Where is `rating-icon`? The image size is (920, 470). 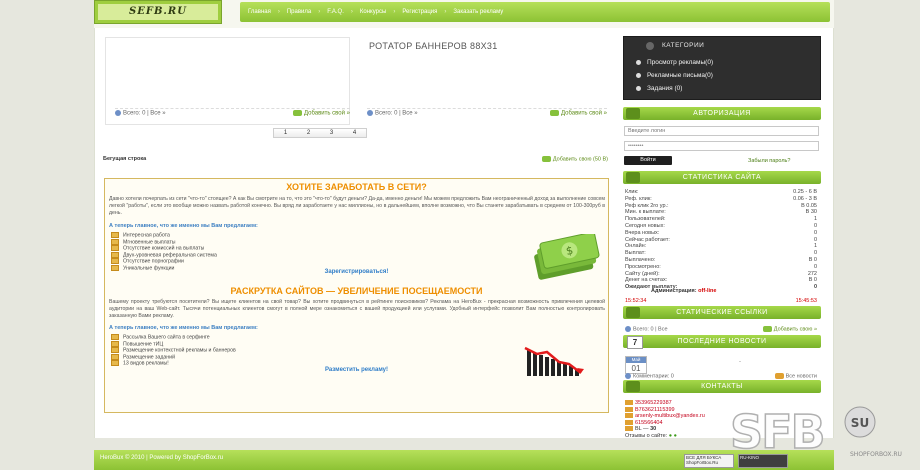
rating-icon is located at coordinates (629, 429).